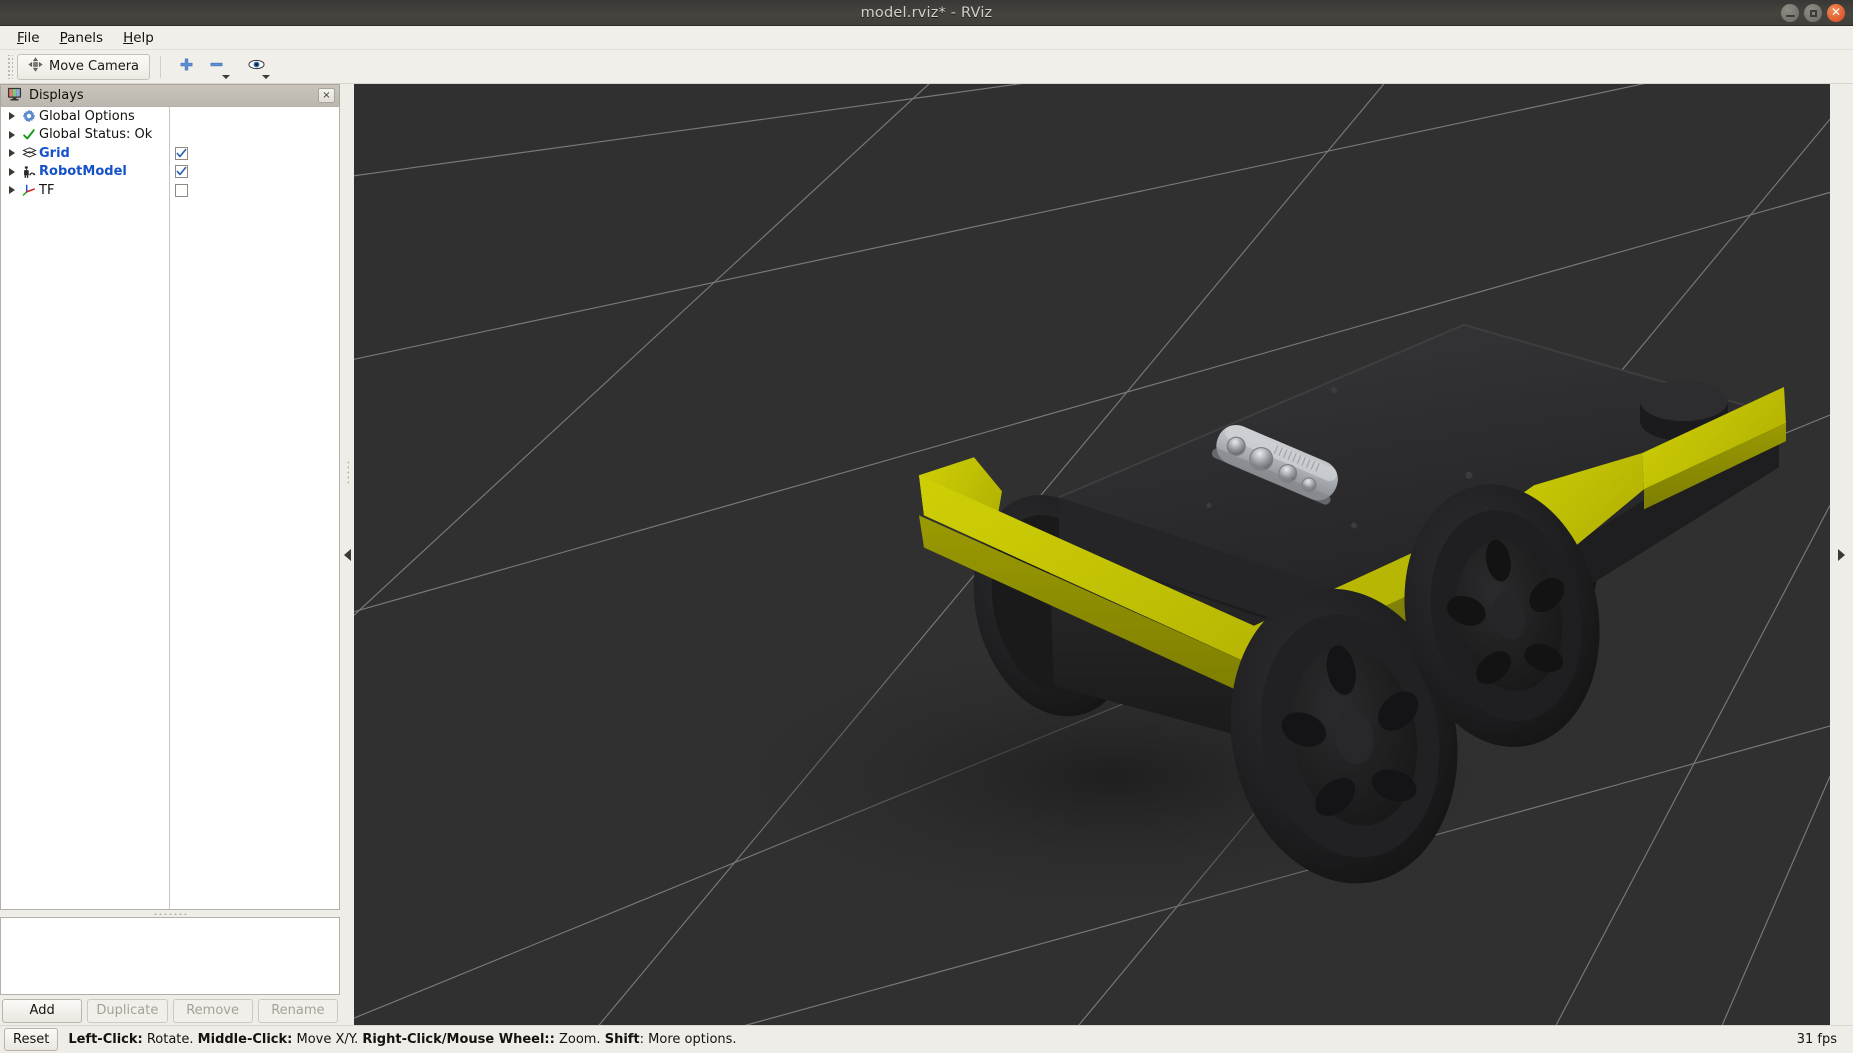 Image resolution: width=1853 pixels, height=1053 pixels. Describe the element at coordinates (170, 913) in the screenshot. I see `displays-splitter` at that location.